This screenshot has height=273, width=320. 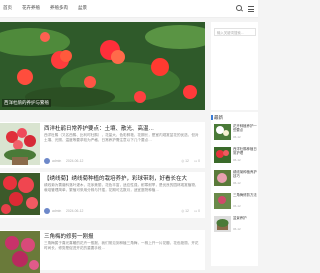 I want to click on article-title: 三角梅的修剪一刚报, so click(x=123, y=236).